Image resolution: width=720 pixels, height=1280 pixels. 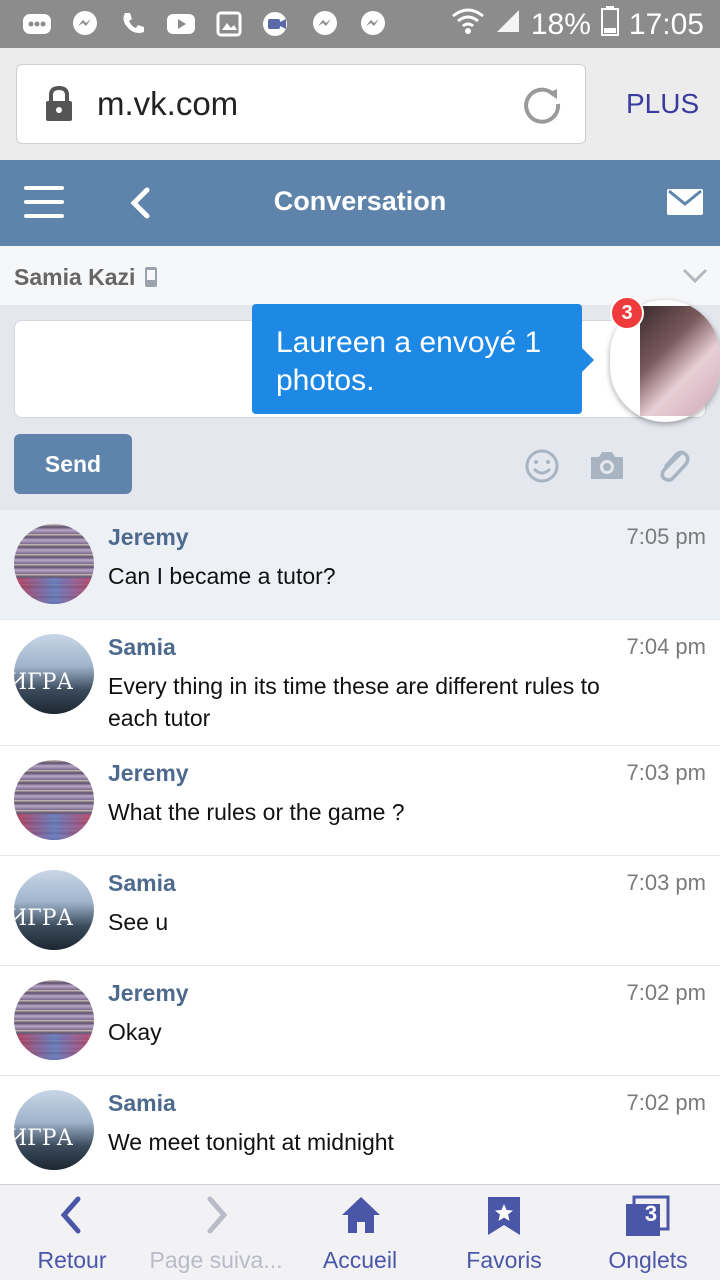 What do you see at coordinates (59, 106) in the screenshot?
I see `lock-icon` at bounding box center [59, 106].